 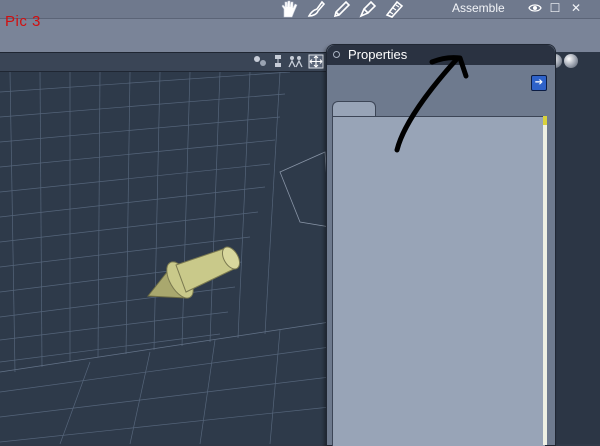 What do you see at coordinates (195, 273) in the screenshot?
I see `arrow-primitive` at bounding box center [195, 273].